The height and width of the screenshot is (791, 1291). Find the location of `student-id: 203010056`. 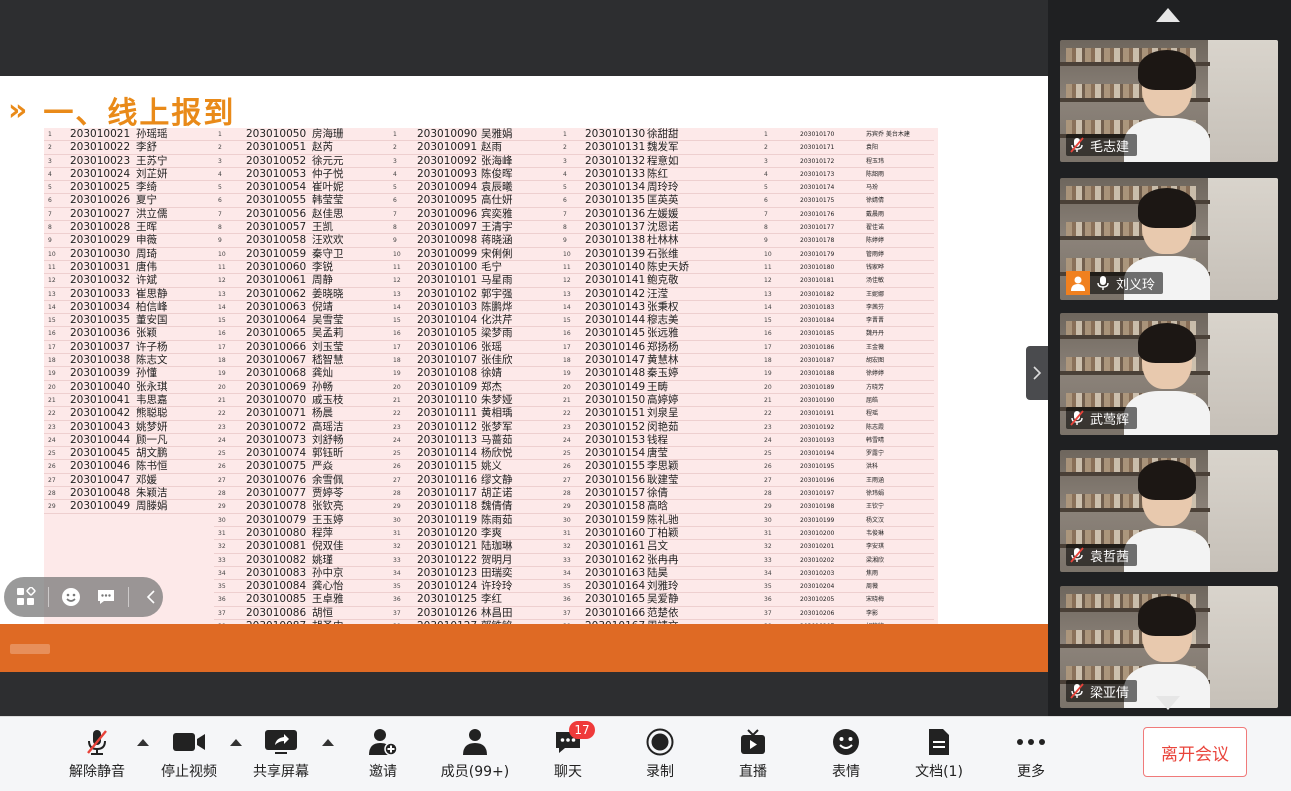

student-id: 203010056 is located at coordinates (276, 213).